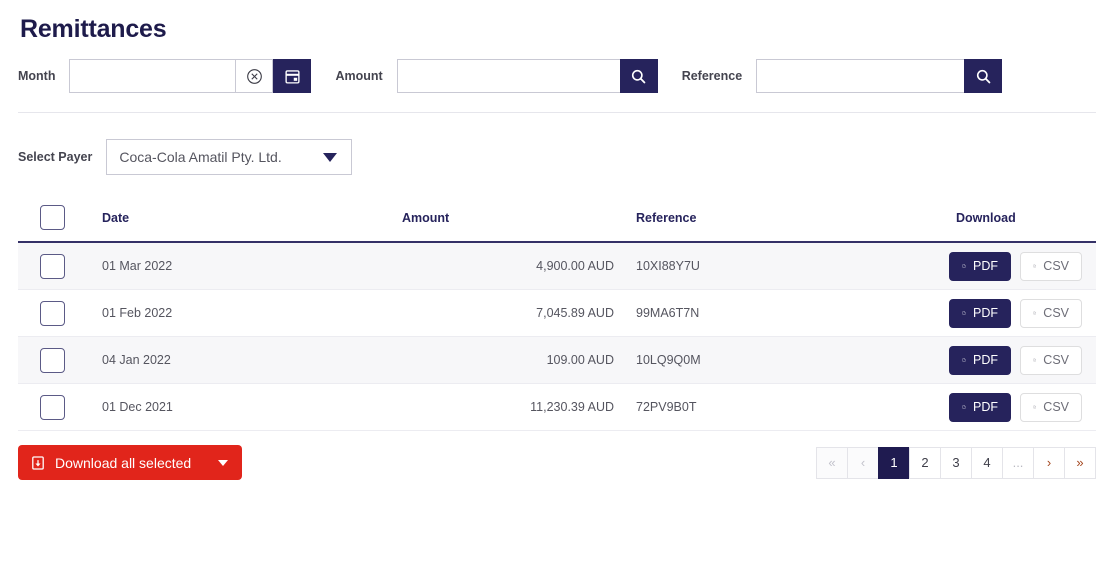  Describe the element at coordinates (241, 407) in the screenshot. I see `cell-date: 01 Dec 2021` at that location.